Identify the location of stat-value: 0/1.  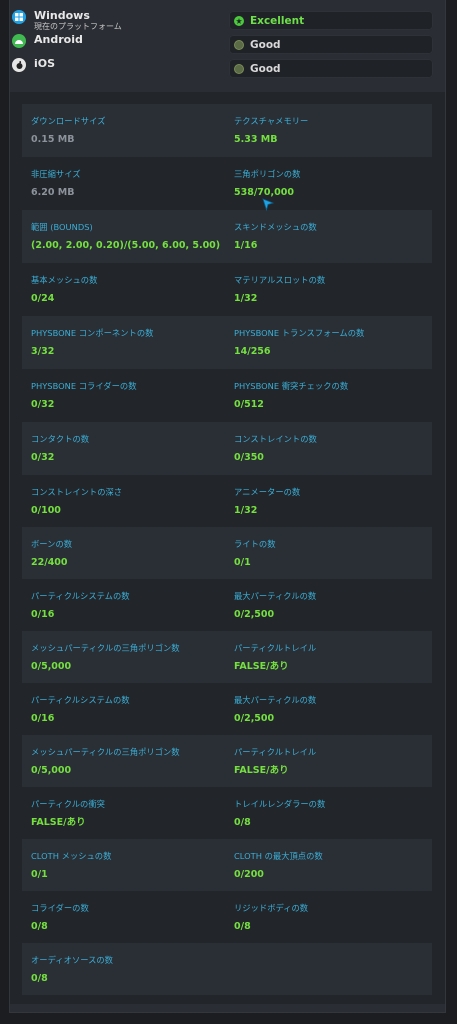
(39, 874).